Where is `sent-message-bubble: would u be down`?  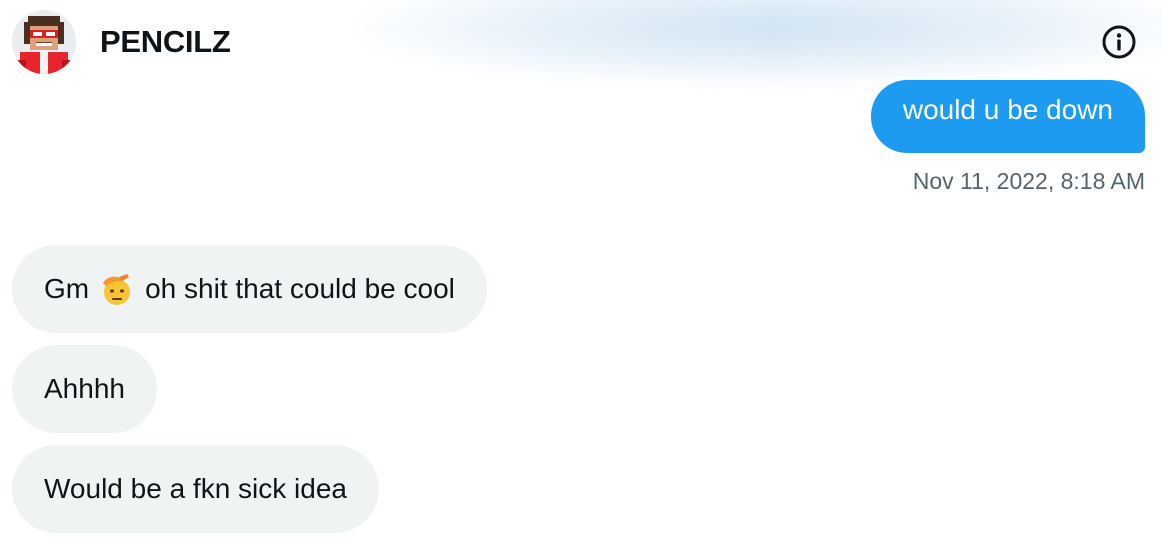 sent-message-bubble: would u be down is located at coordinates (1007, 116).